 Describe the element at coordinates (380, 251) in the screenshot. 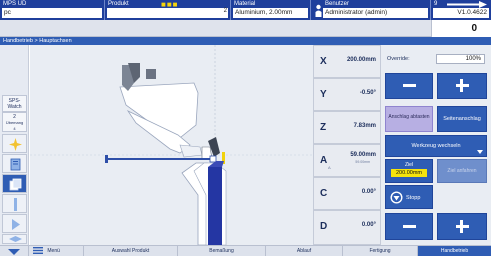

I see `tab-fertigung: Fertigung` at that location.